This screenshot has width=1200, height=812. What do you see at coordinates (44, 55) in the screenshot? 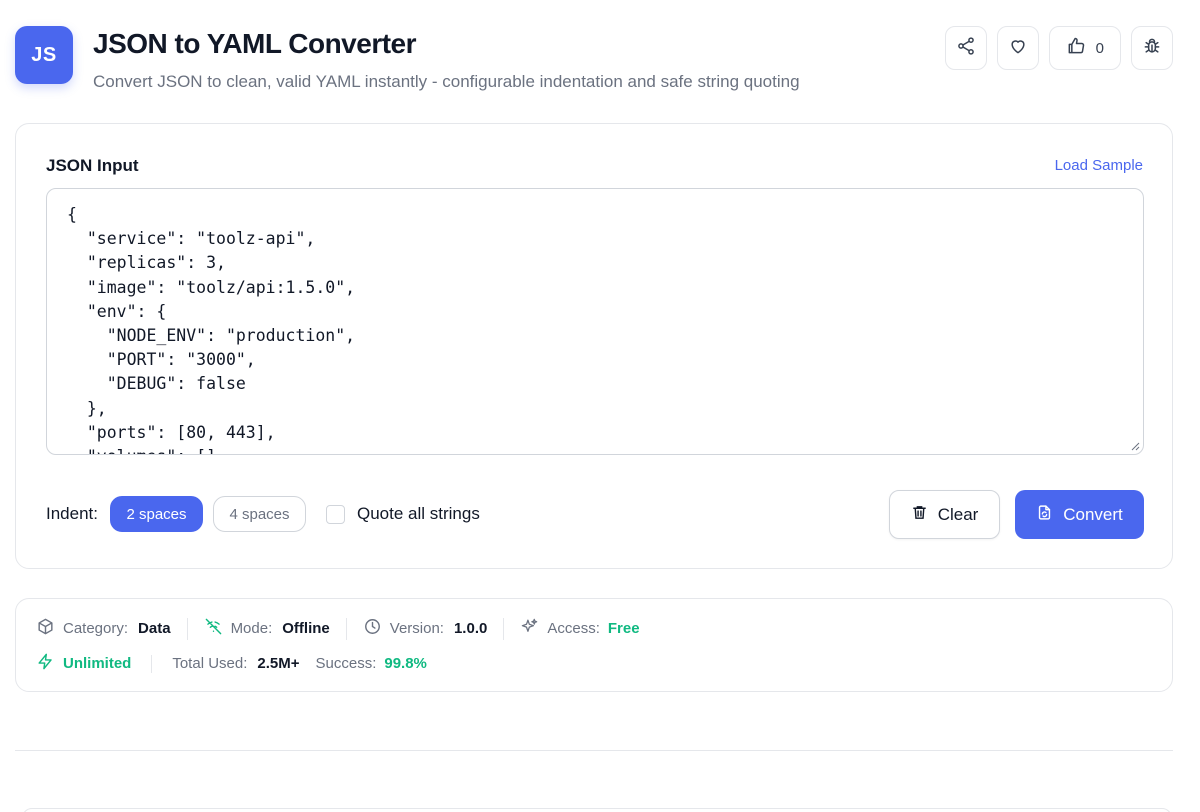
I see `app-logo: JS` at bounding box center [44, 55].